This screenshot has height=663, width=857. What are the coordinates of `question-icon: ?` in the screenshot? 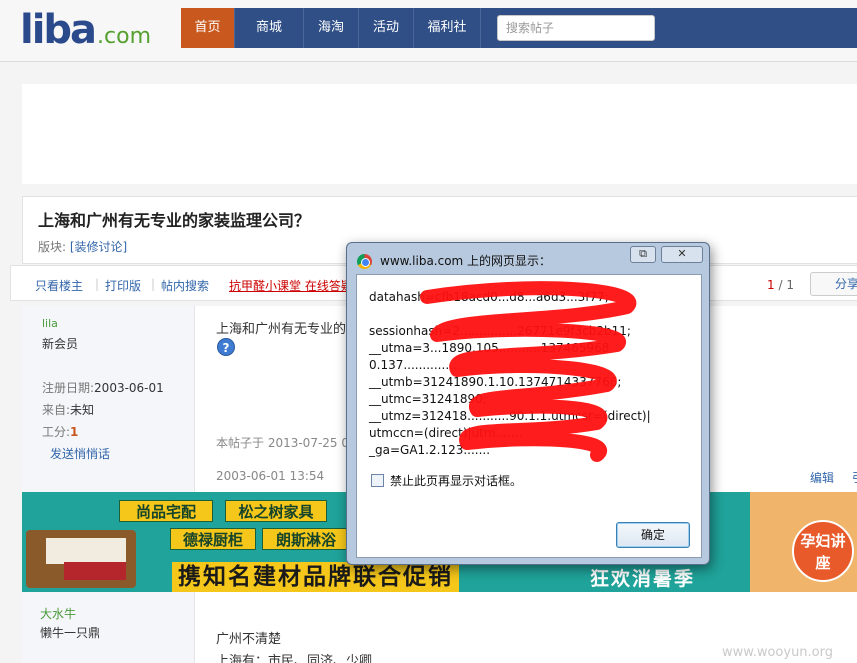 It's located at (226, 347).